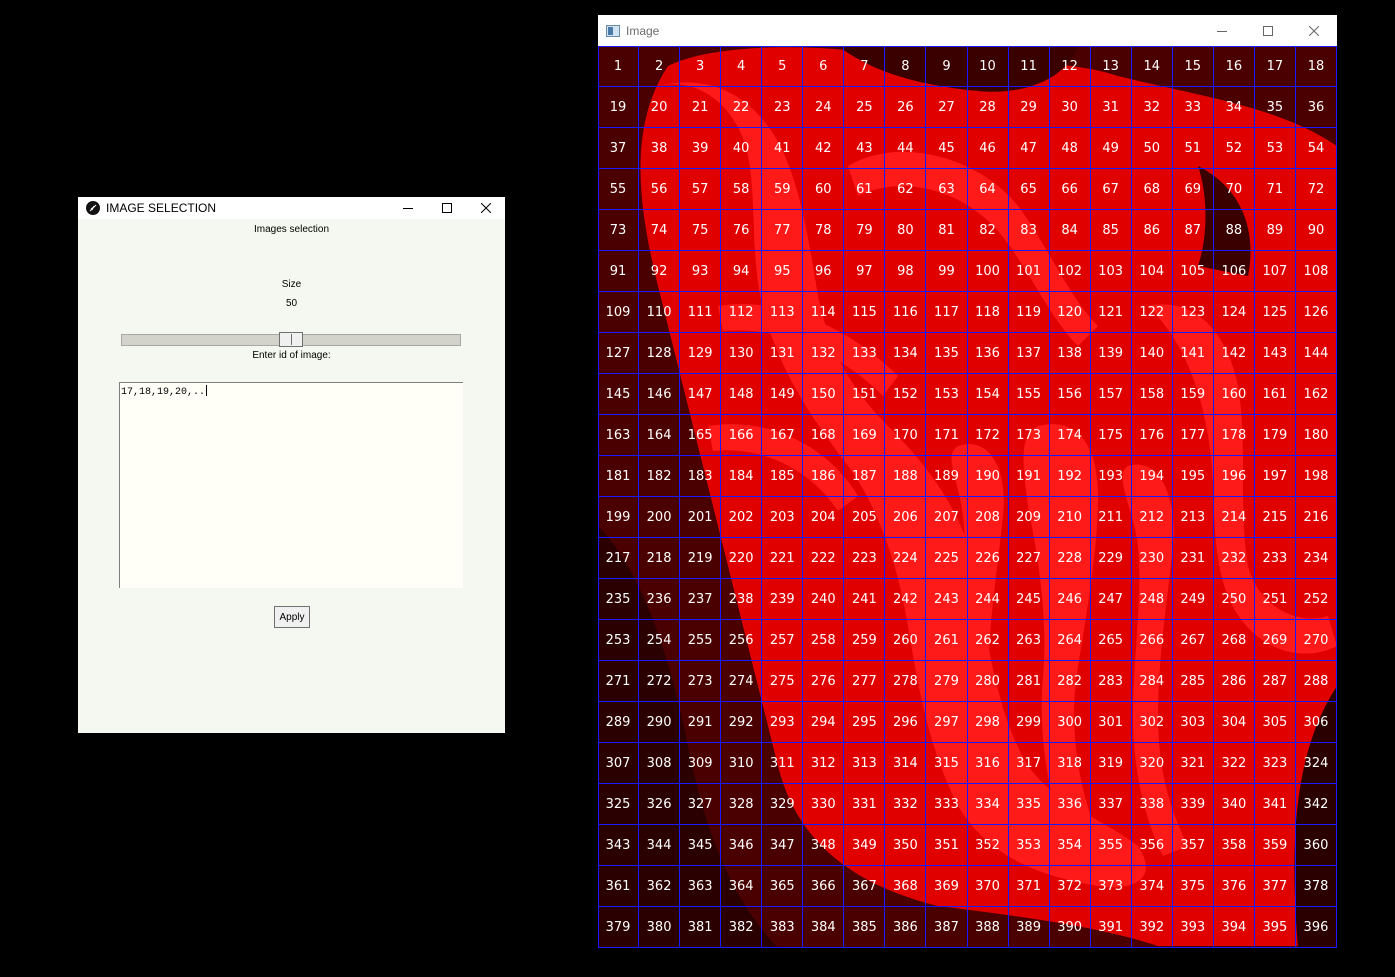  What do you see at coordinates (1193, 599) in the screenshot?
I see `grid-cell: 249` at bounding box center [1193, 599].